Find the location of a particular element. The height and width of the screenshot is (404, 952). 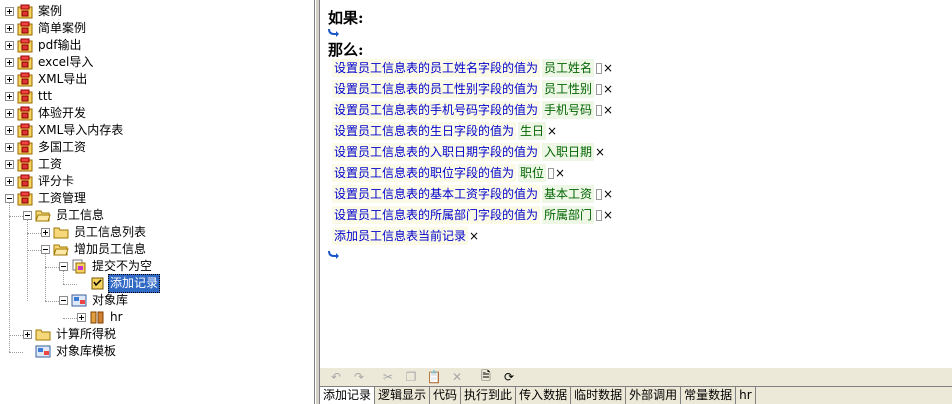

action-row: 设置员工信息表的手机号码字段的值为 手机号码 × is located at coordinates (472, 110).